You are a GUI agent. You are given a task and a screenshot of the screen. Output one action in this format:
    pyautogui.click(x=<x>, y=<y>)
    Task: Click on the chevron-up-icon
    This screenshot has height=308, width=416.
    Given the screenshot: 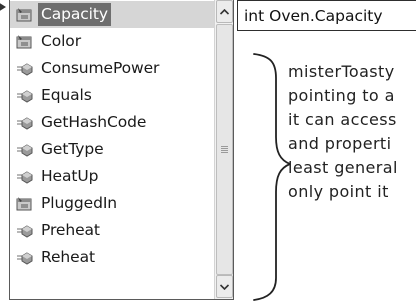 What is the action you would take?
    pyautogui.click(x=224, y=11)
    